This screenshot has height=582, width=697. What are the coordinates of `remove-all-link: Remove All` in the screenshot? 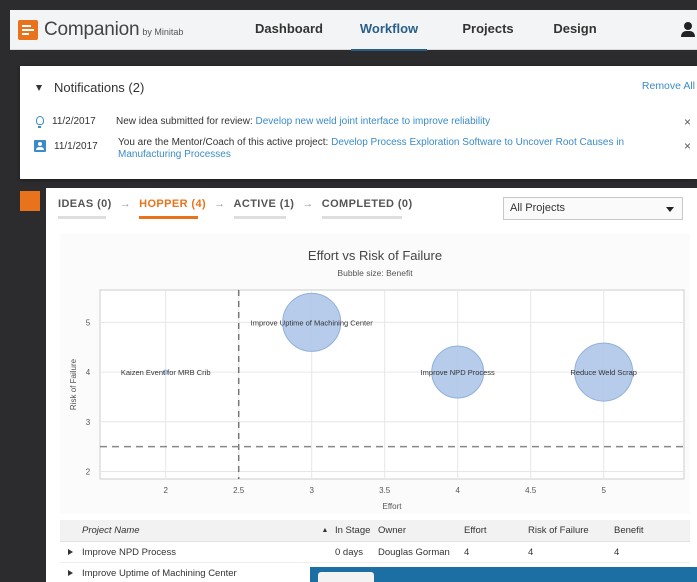 It's located at (668, 86).